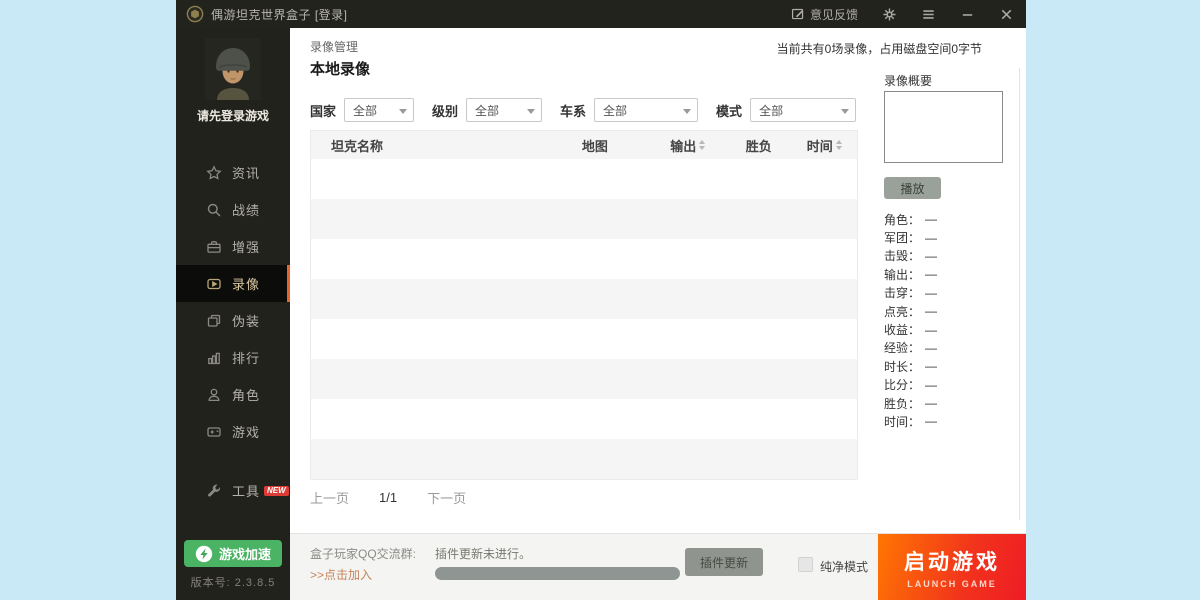 The image size is (1200, 600). Describe the element at coordinates (340, 69) in the screenshot. I see `page-title: 本地录像` at that location.